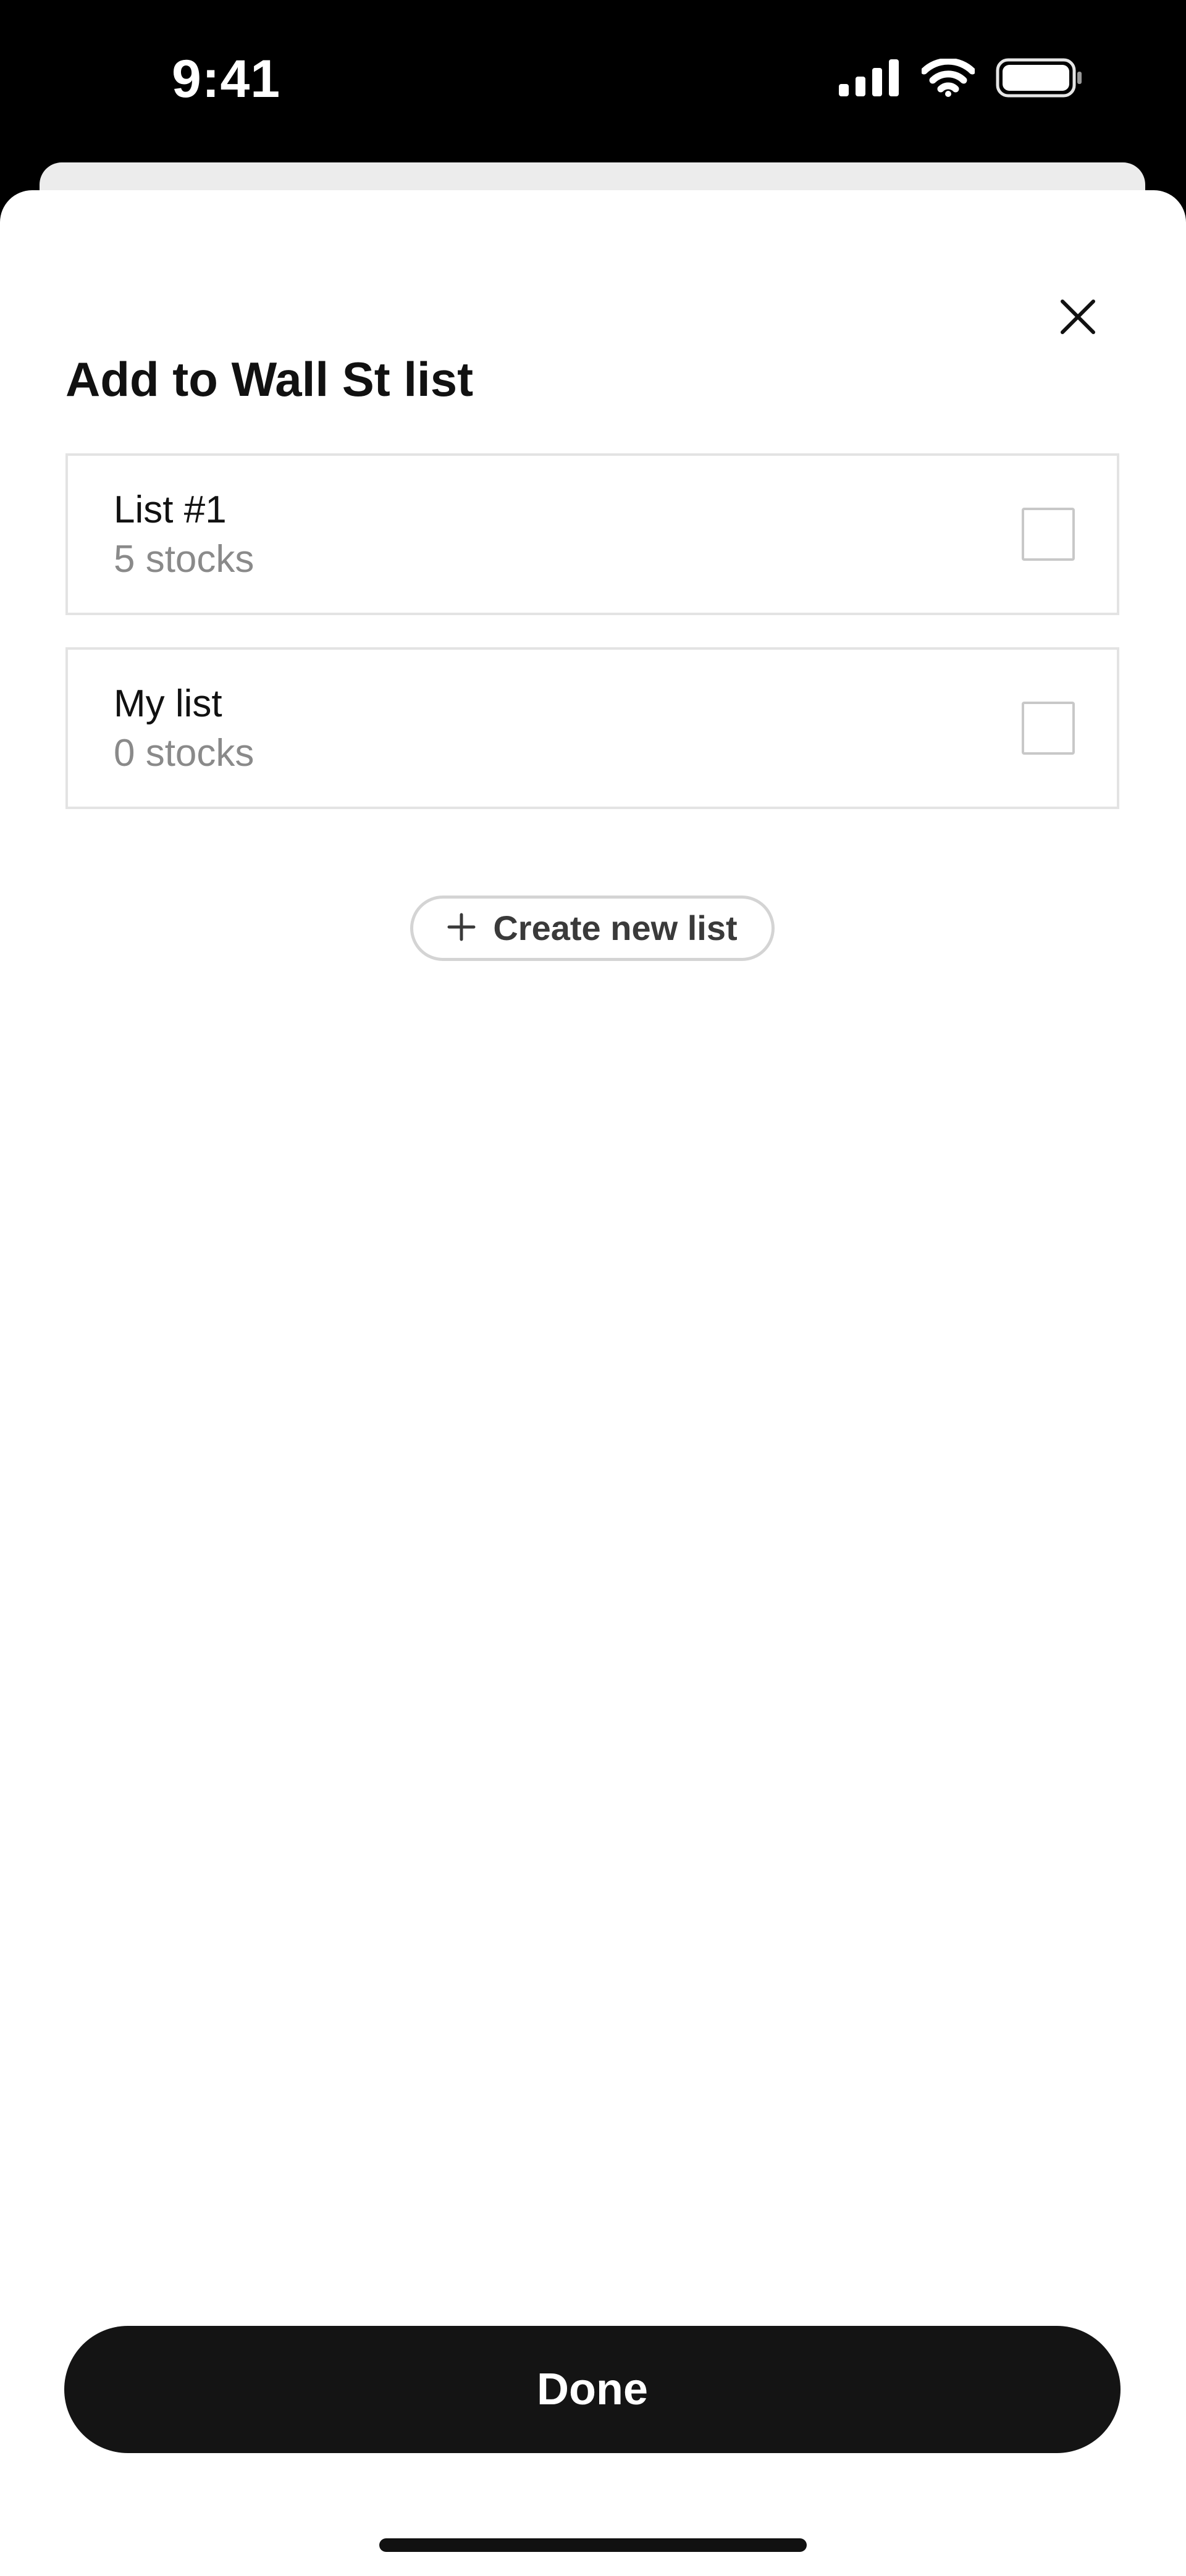 Image resolution: width=1186 pixels, height=2576 pixels. I want to click on sheet-title: Add to Wall St list, so click(269, 379).